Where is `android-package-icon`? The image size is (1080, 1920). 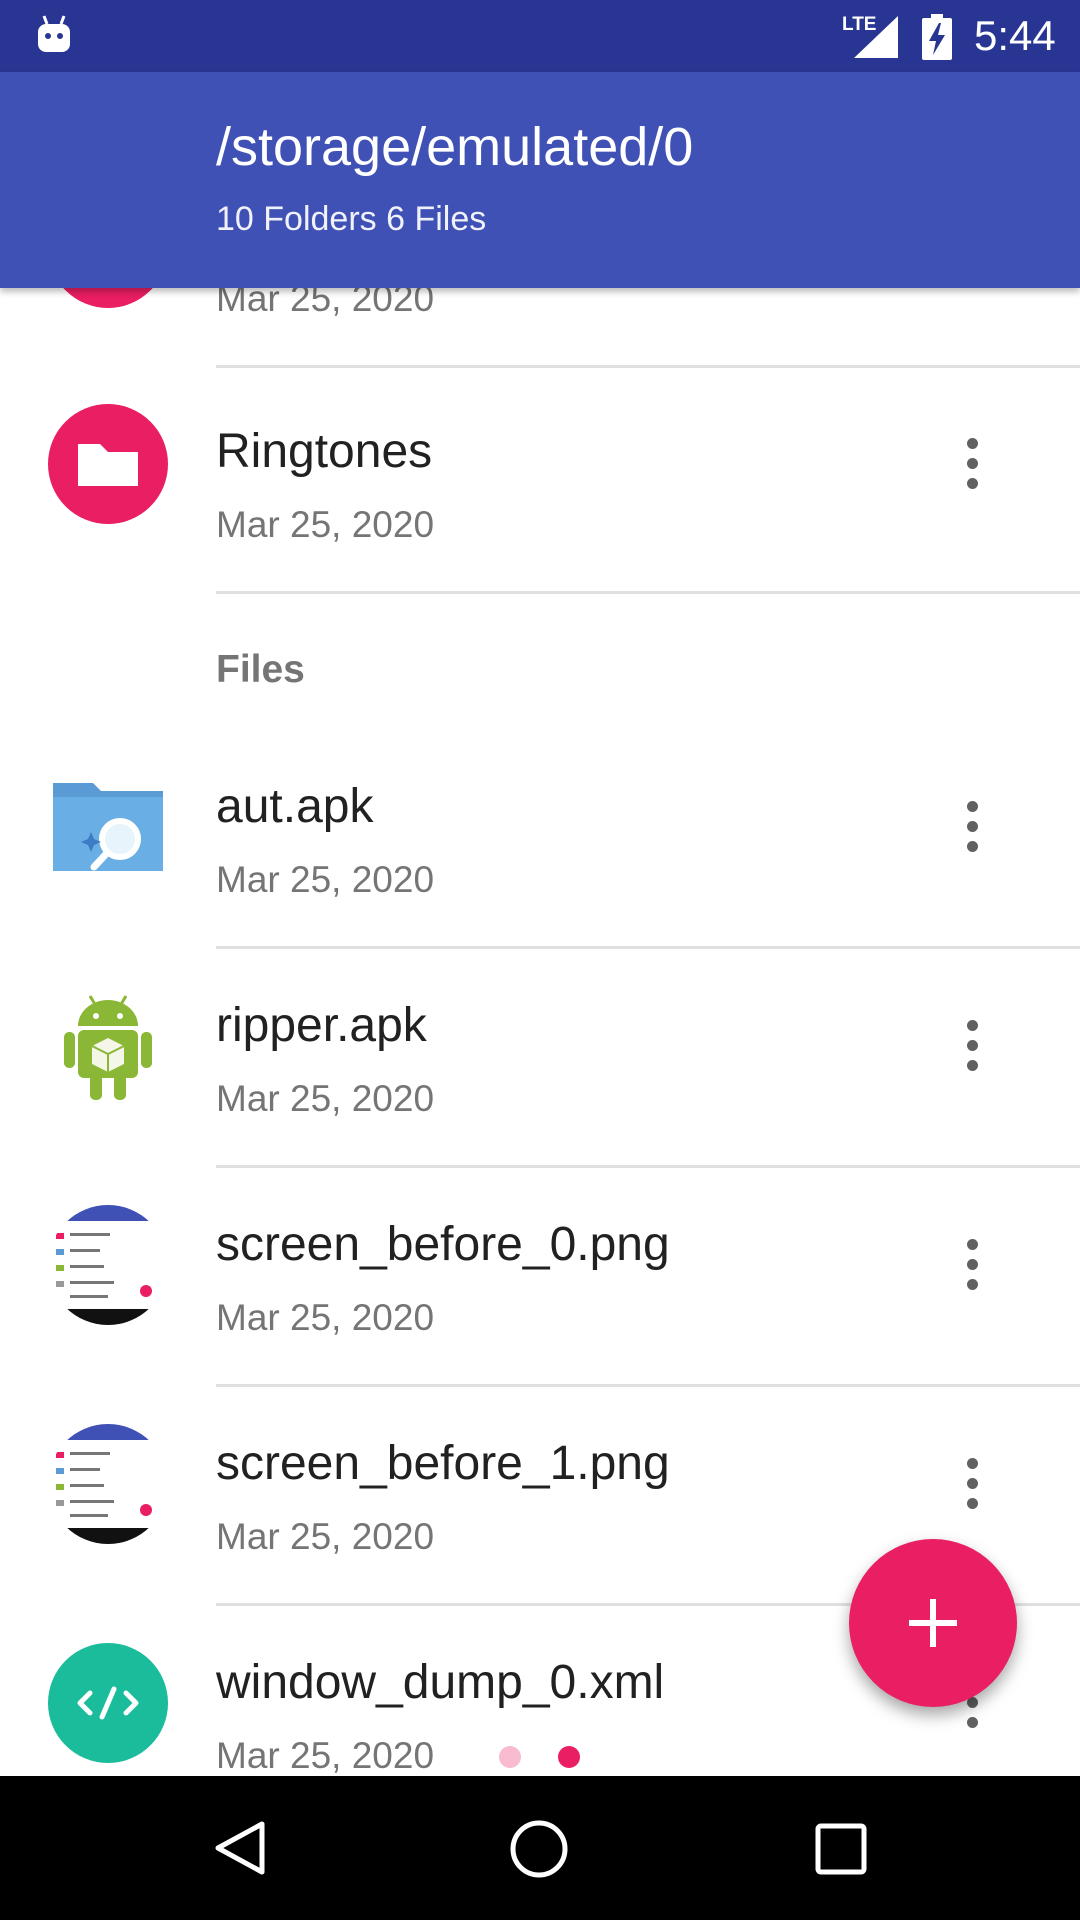
android-package-icon is located at coordinates (108, 1047).